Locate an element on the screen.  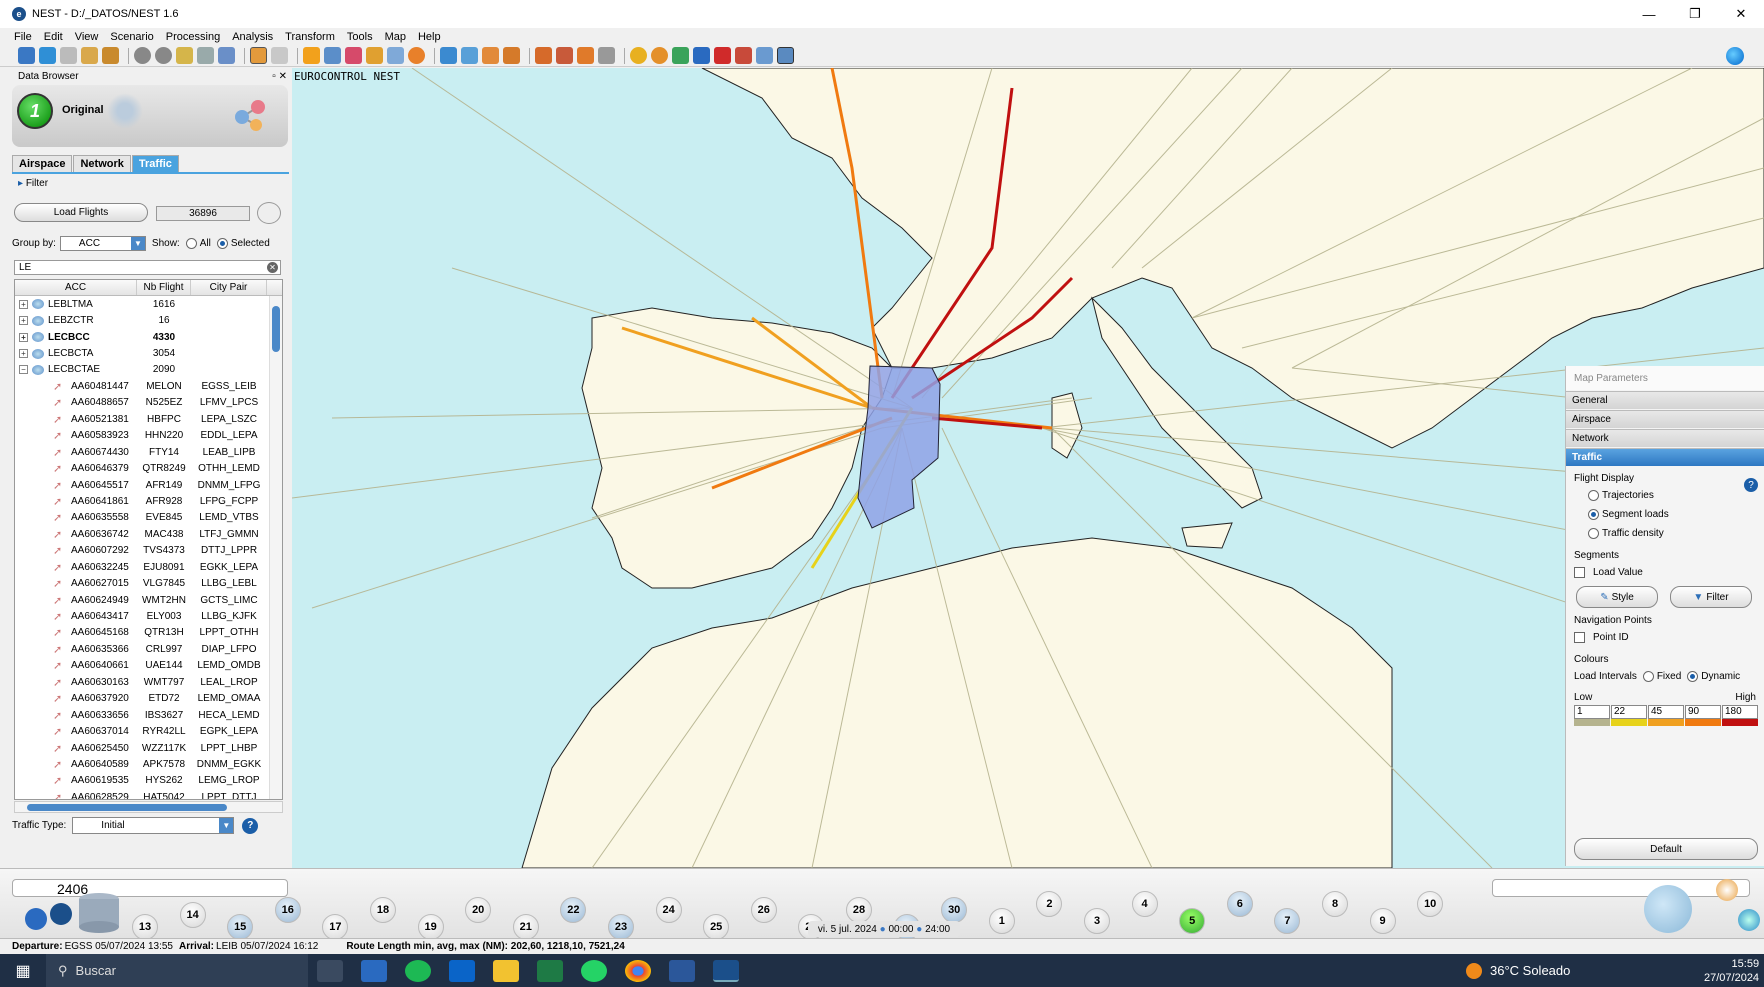
interval-1: 1 is located at coordinates (1592, 712).